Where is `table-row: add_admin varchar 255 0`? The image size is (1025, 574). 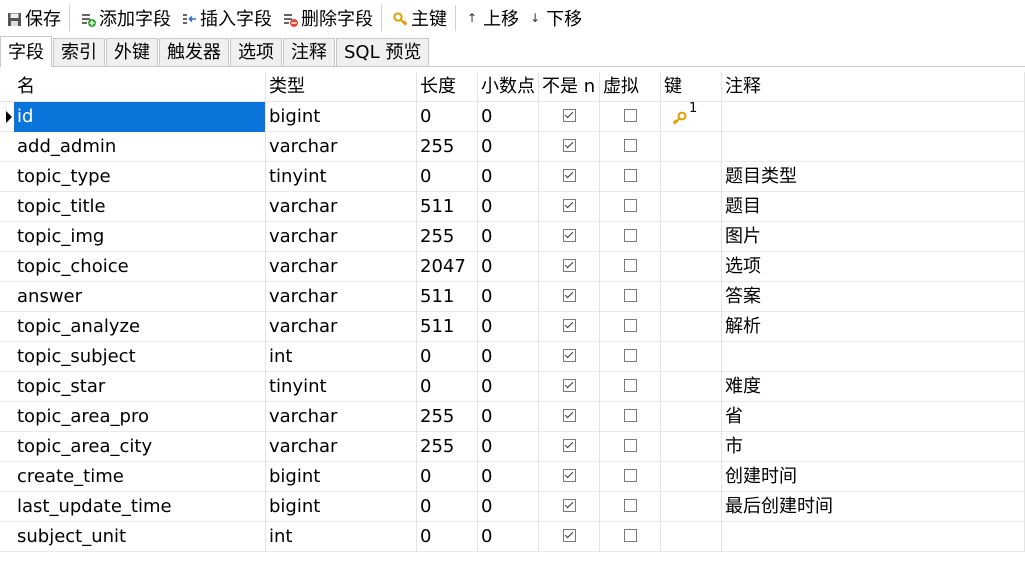
table-row: add_admin varchar 255 0 is located at coordinates (512, 147).